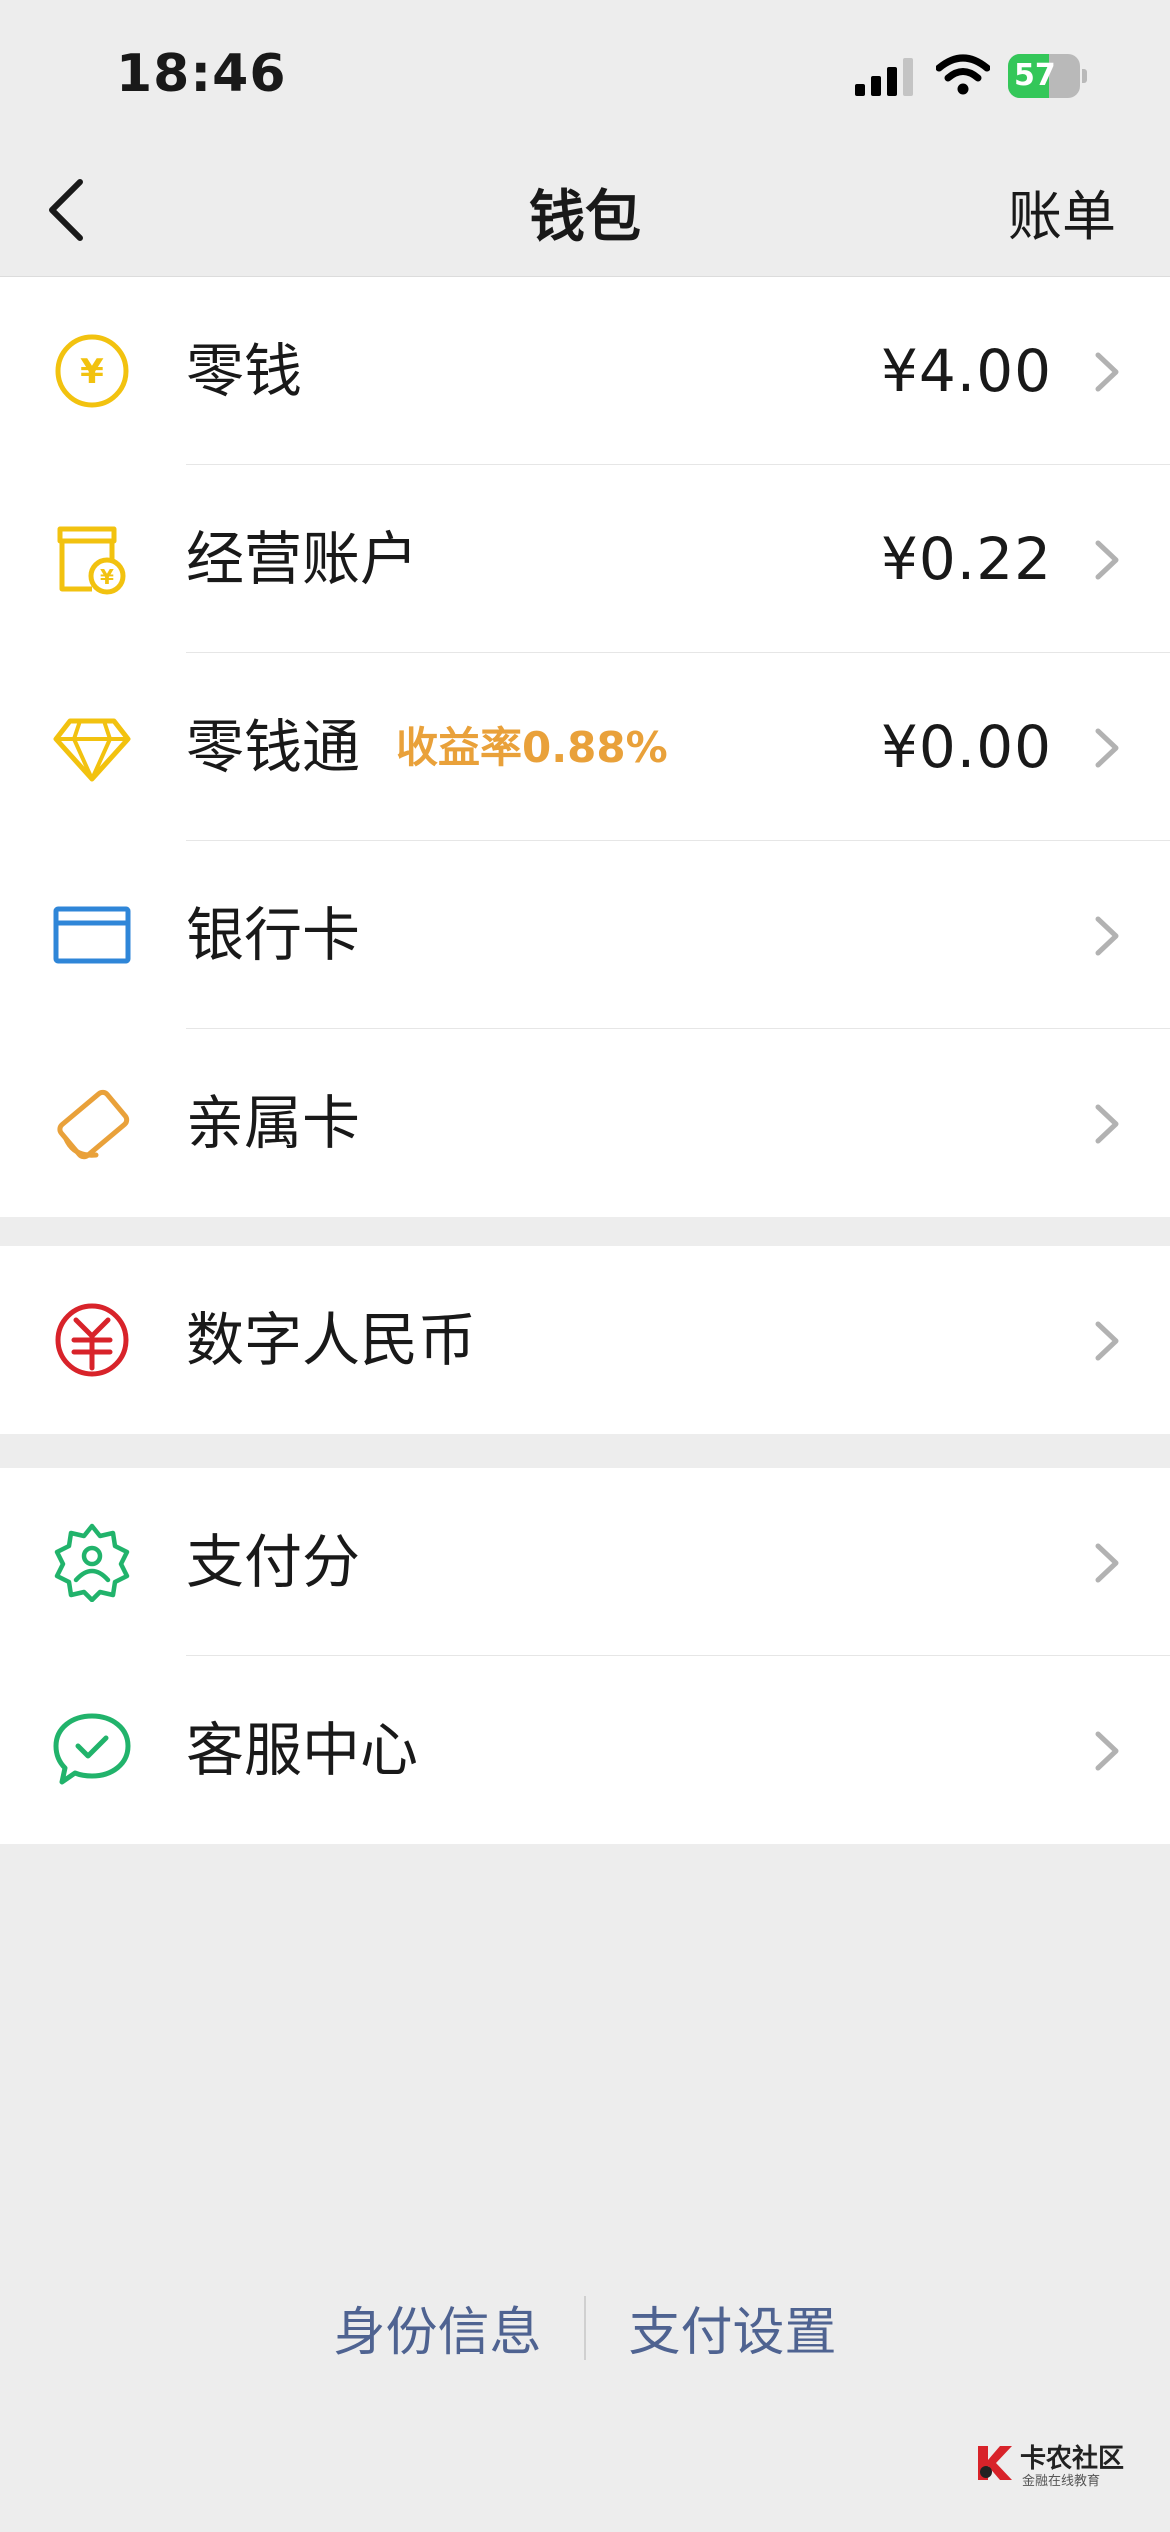 The image size is (1170, 2532). Describe the element at coordinates (92, 1340) in the screenshot. I see `digital-rmb-icon` at that location.